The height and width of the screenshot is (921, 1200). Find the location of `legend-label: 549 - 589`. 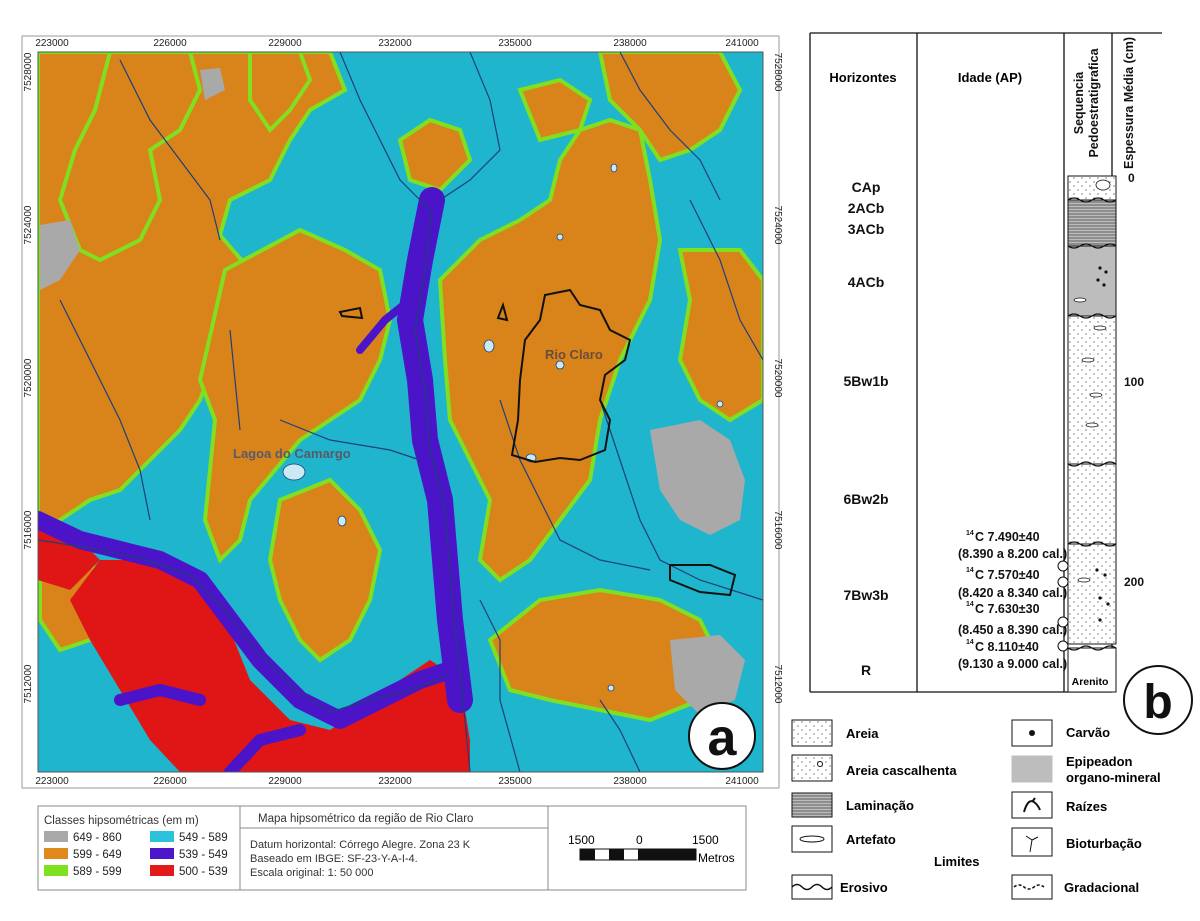

legend-label: 549 - 589 is located at coordinates (203, 838).